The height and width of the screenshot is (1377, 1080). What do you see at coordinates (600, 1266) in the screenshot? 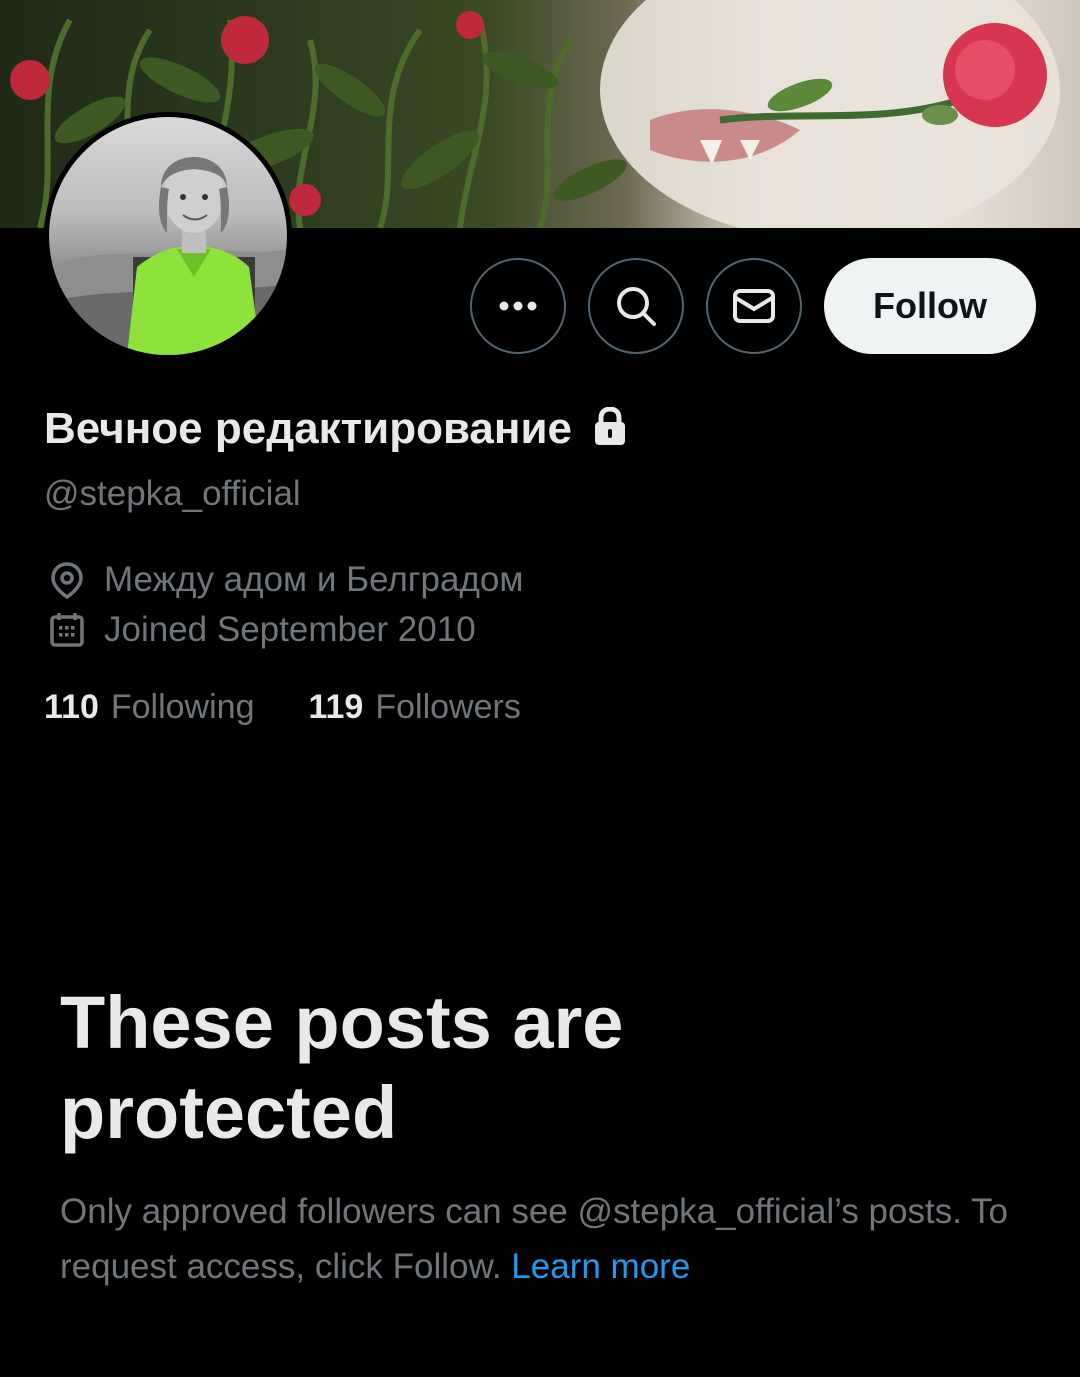
I see `learn-more-link: Learn more` at bounding box center [600, 1266].